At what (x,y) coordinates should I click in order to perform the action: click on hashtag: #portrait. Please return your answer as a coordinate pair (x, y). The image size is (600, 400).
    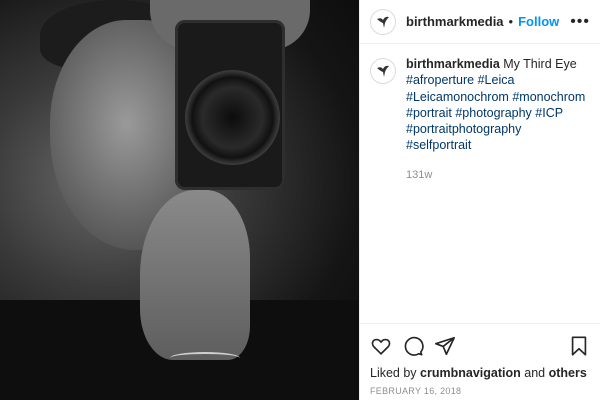
    Looking at the image, I should click on (429, 113).